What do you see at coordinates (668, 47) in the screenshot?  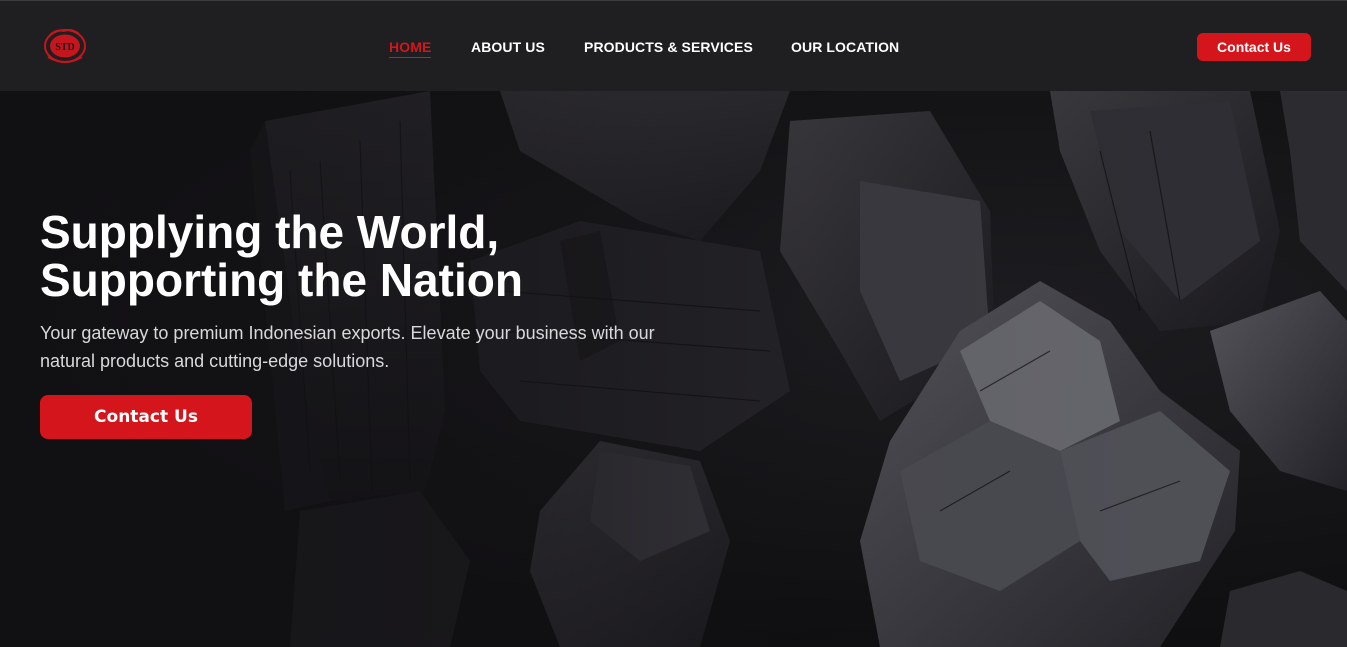 I see `nav-item-products-services: PRODUCTS & SERVICES` at bounding box center [668, 47].